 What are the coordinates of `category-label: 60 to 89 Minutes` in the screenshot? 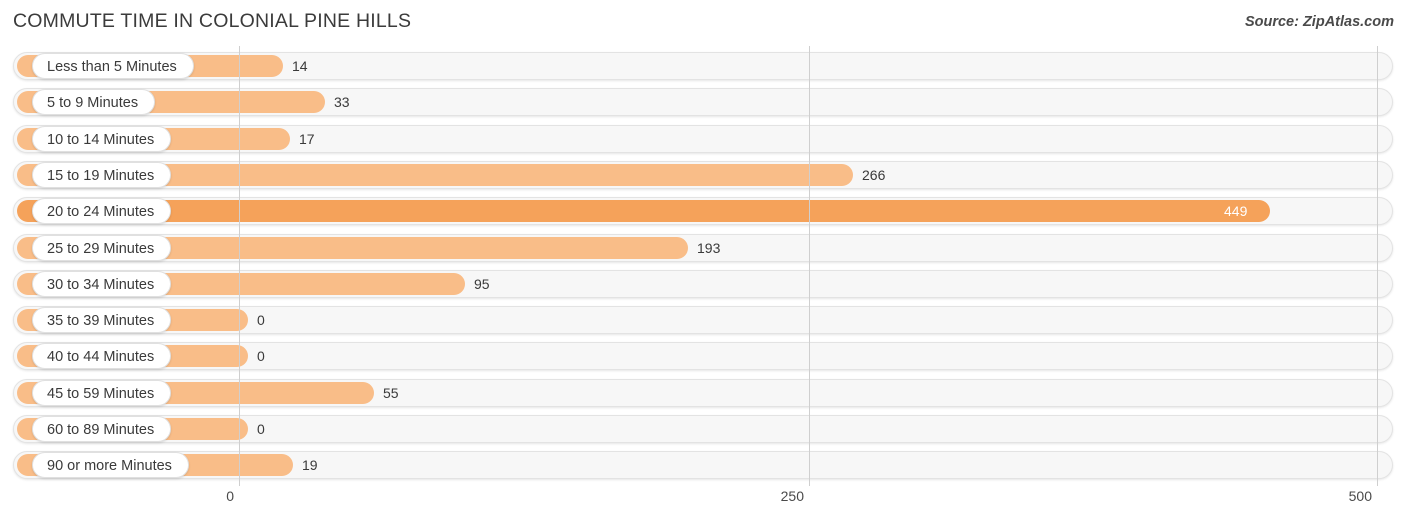 It's located at (102, 429).